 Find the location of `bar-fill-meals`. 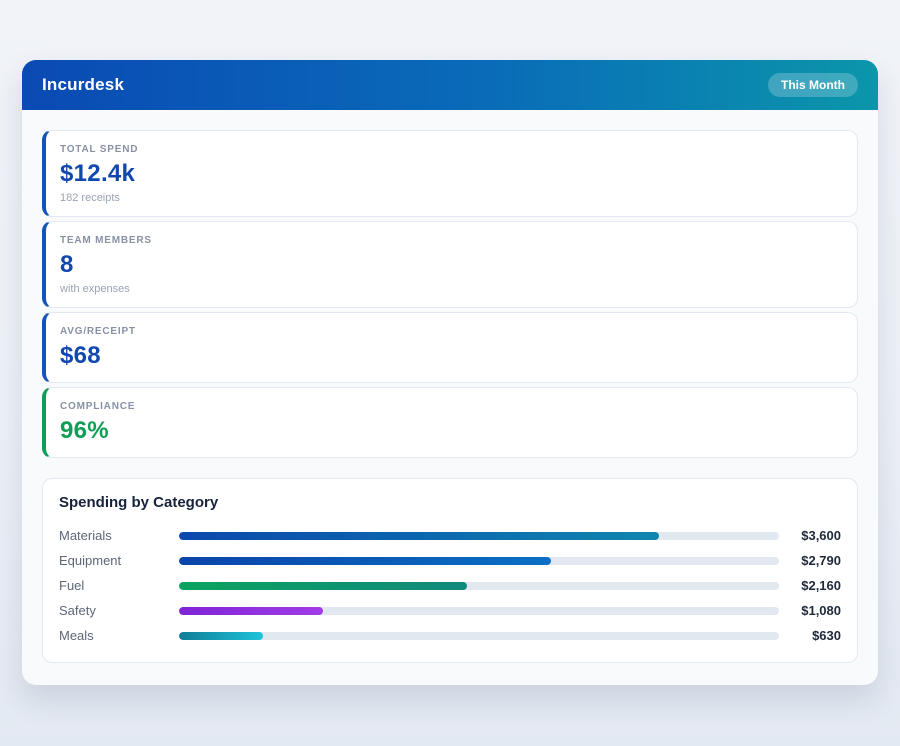

bar-fill-meals is located at coordinates (221, 635).